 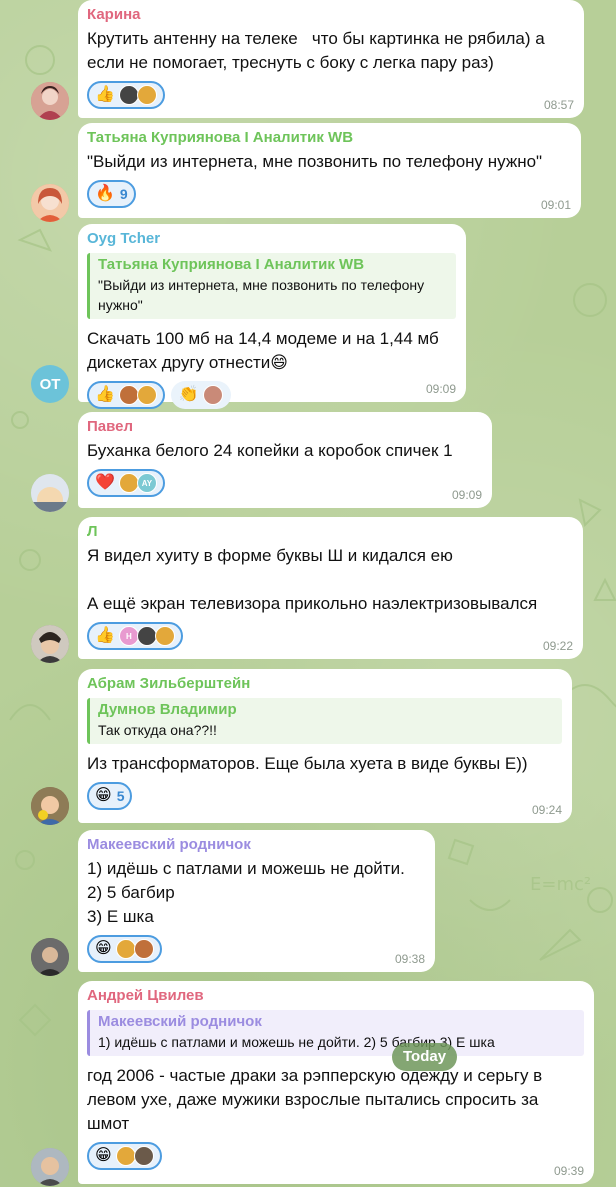 I want to click on clap-icon: 👏, so click(x=188, y=394).